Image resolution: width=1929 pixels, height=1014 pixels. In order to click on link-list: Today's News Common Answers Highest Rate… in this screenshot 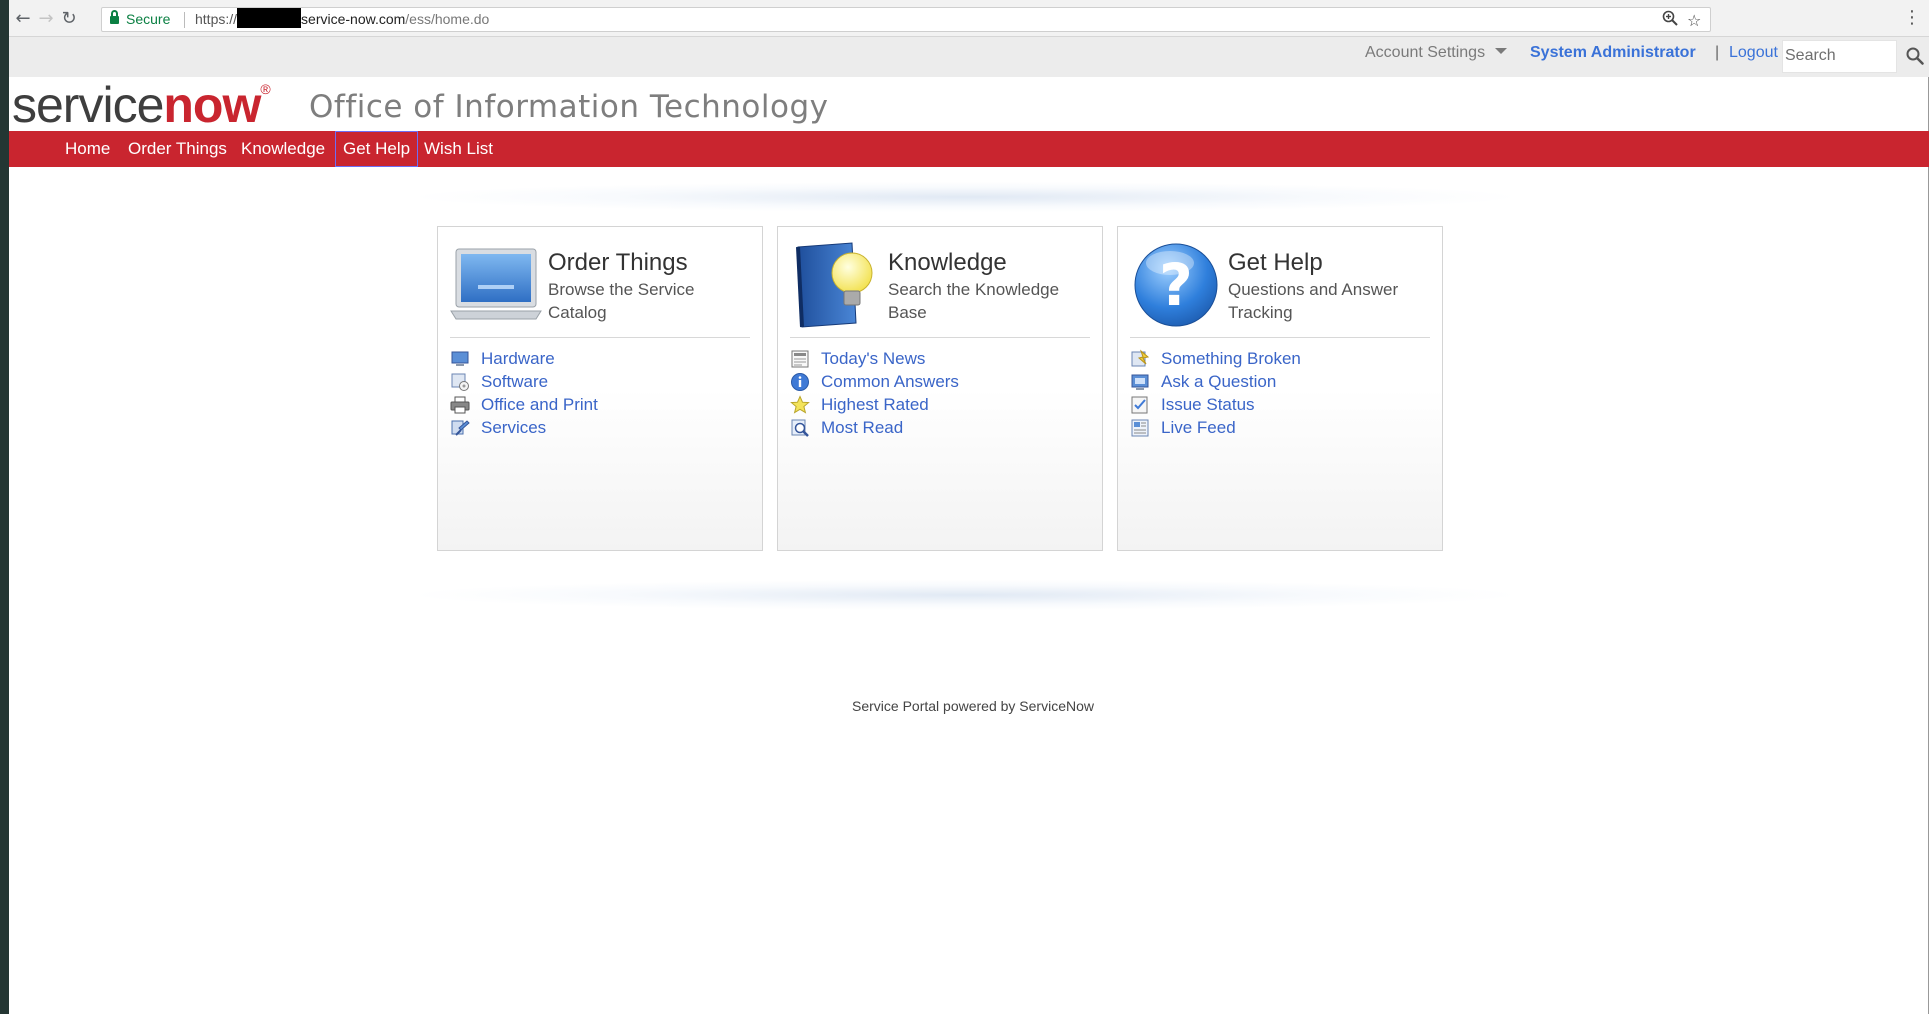, I will do `click(874, 393)`.